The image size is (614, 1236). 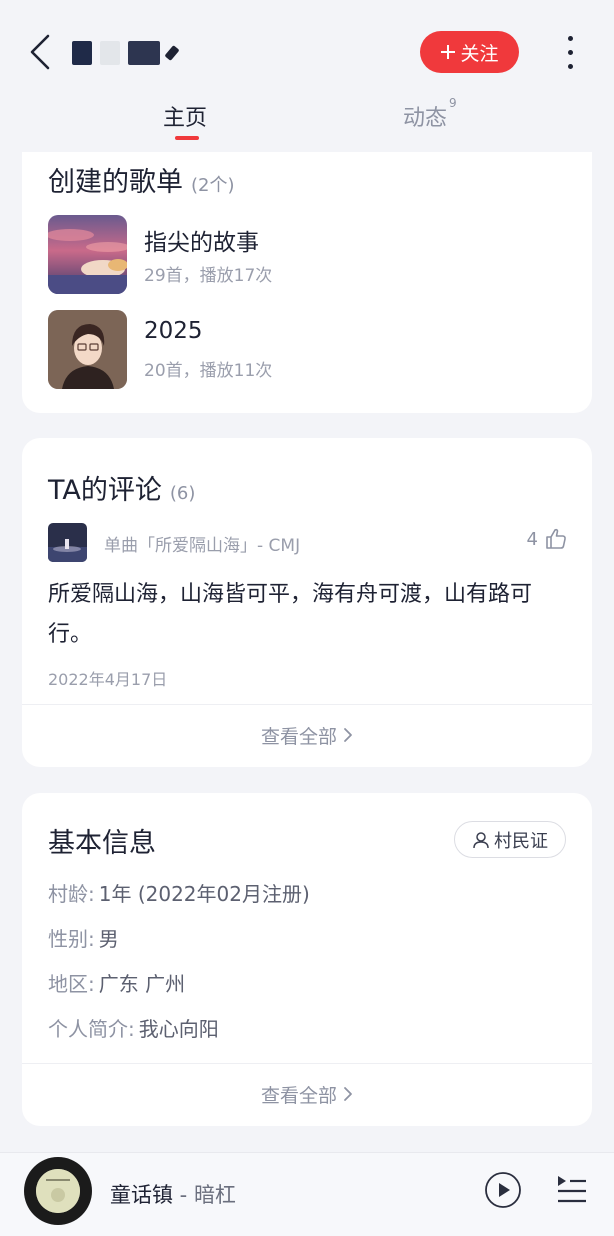 What do you see at coordinates (141, 1195) in the screenshot?
I see `now-playing-song: 童话镇` at bounding box center [141, 1195].